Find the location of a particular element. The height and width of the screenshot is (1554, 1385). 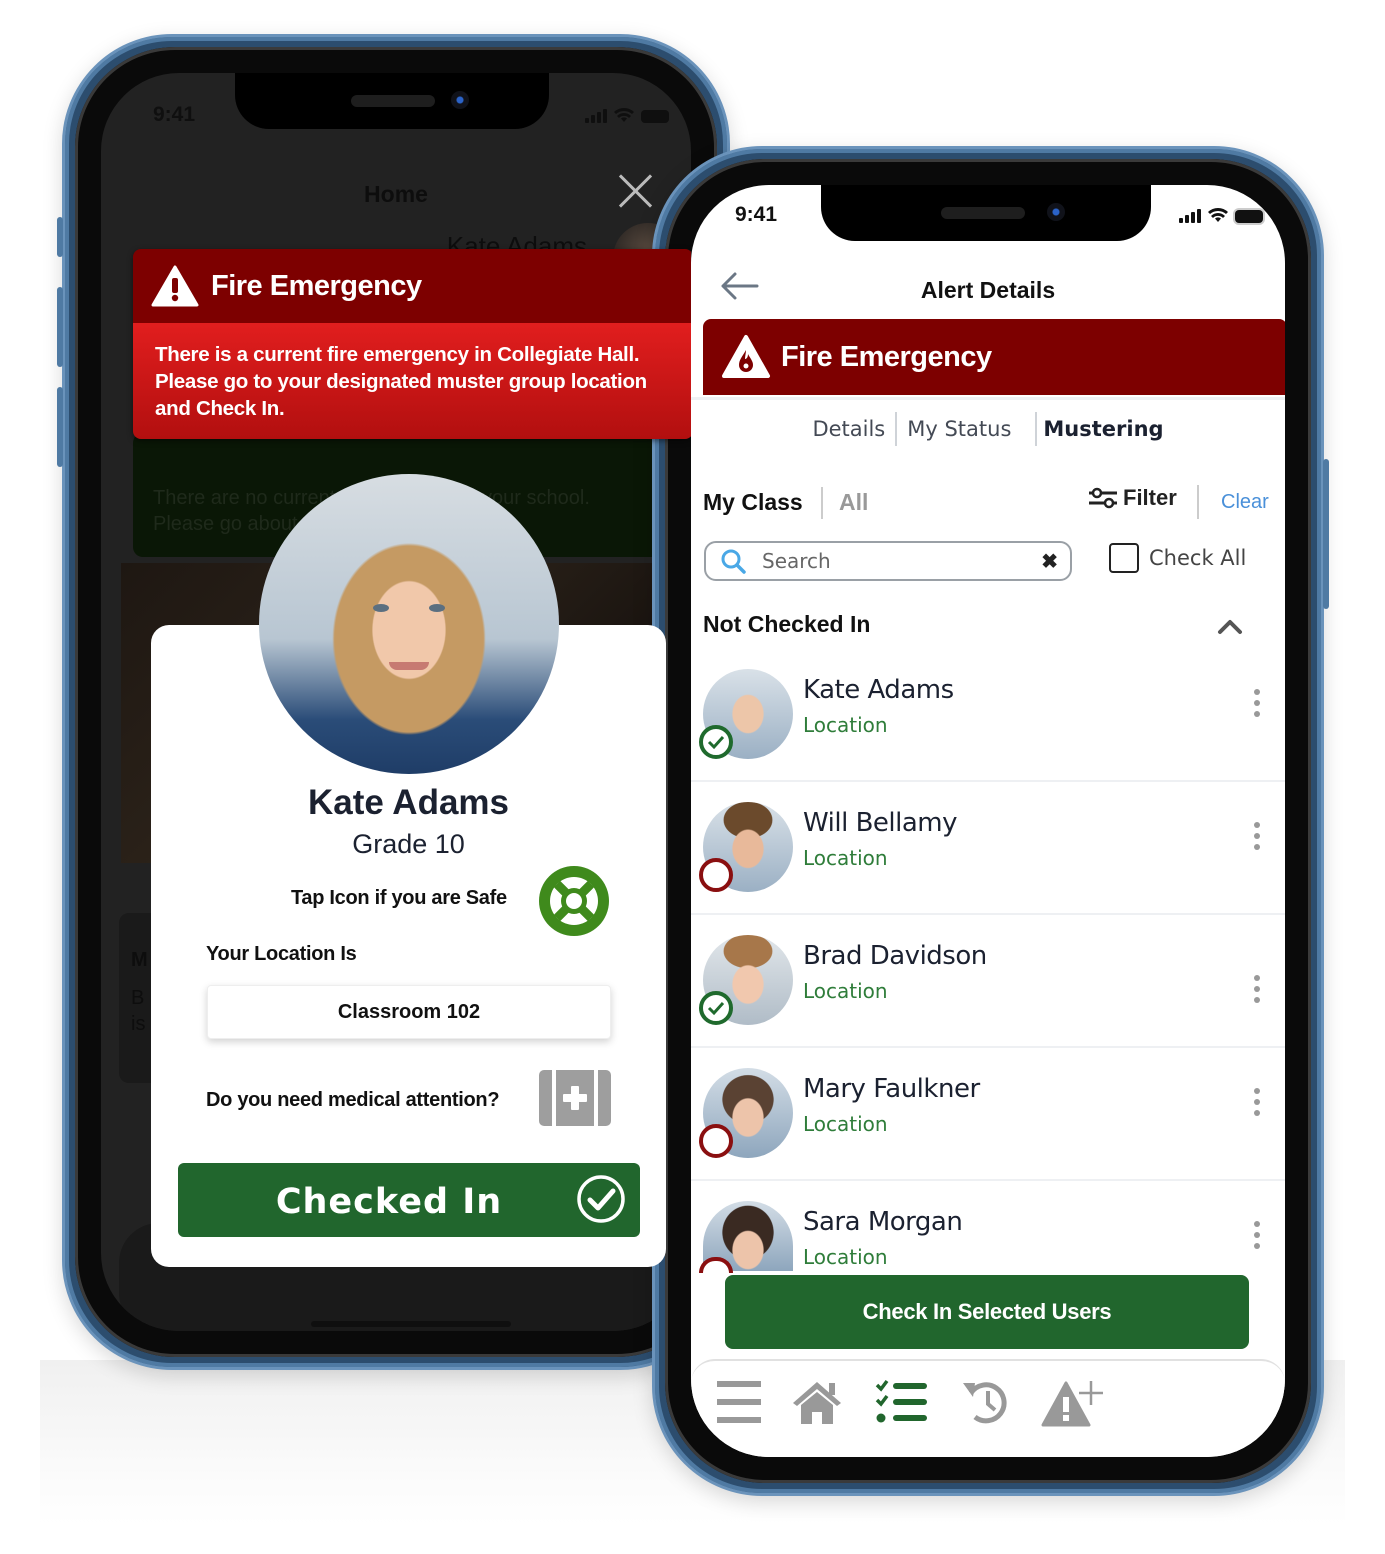

chevron-up-icon is located at coordinates (1230, 626).